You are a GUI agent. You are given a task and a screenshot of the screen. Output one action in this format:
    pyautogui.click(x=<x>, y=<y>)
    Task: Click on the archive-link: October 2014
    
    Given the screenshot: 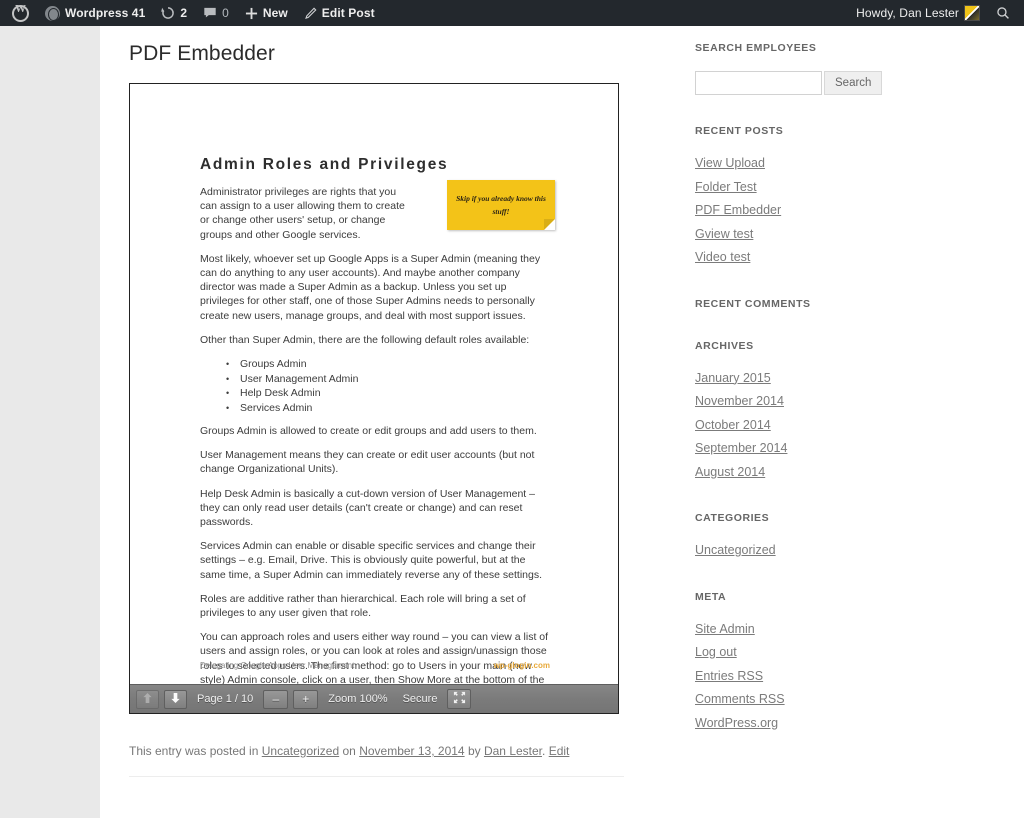 What is the action you would take?
    pyautogui.click(x=733, y=425)
    